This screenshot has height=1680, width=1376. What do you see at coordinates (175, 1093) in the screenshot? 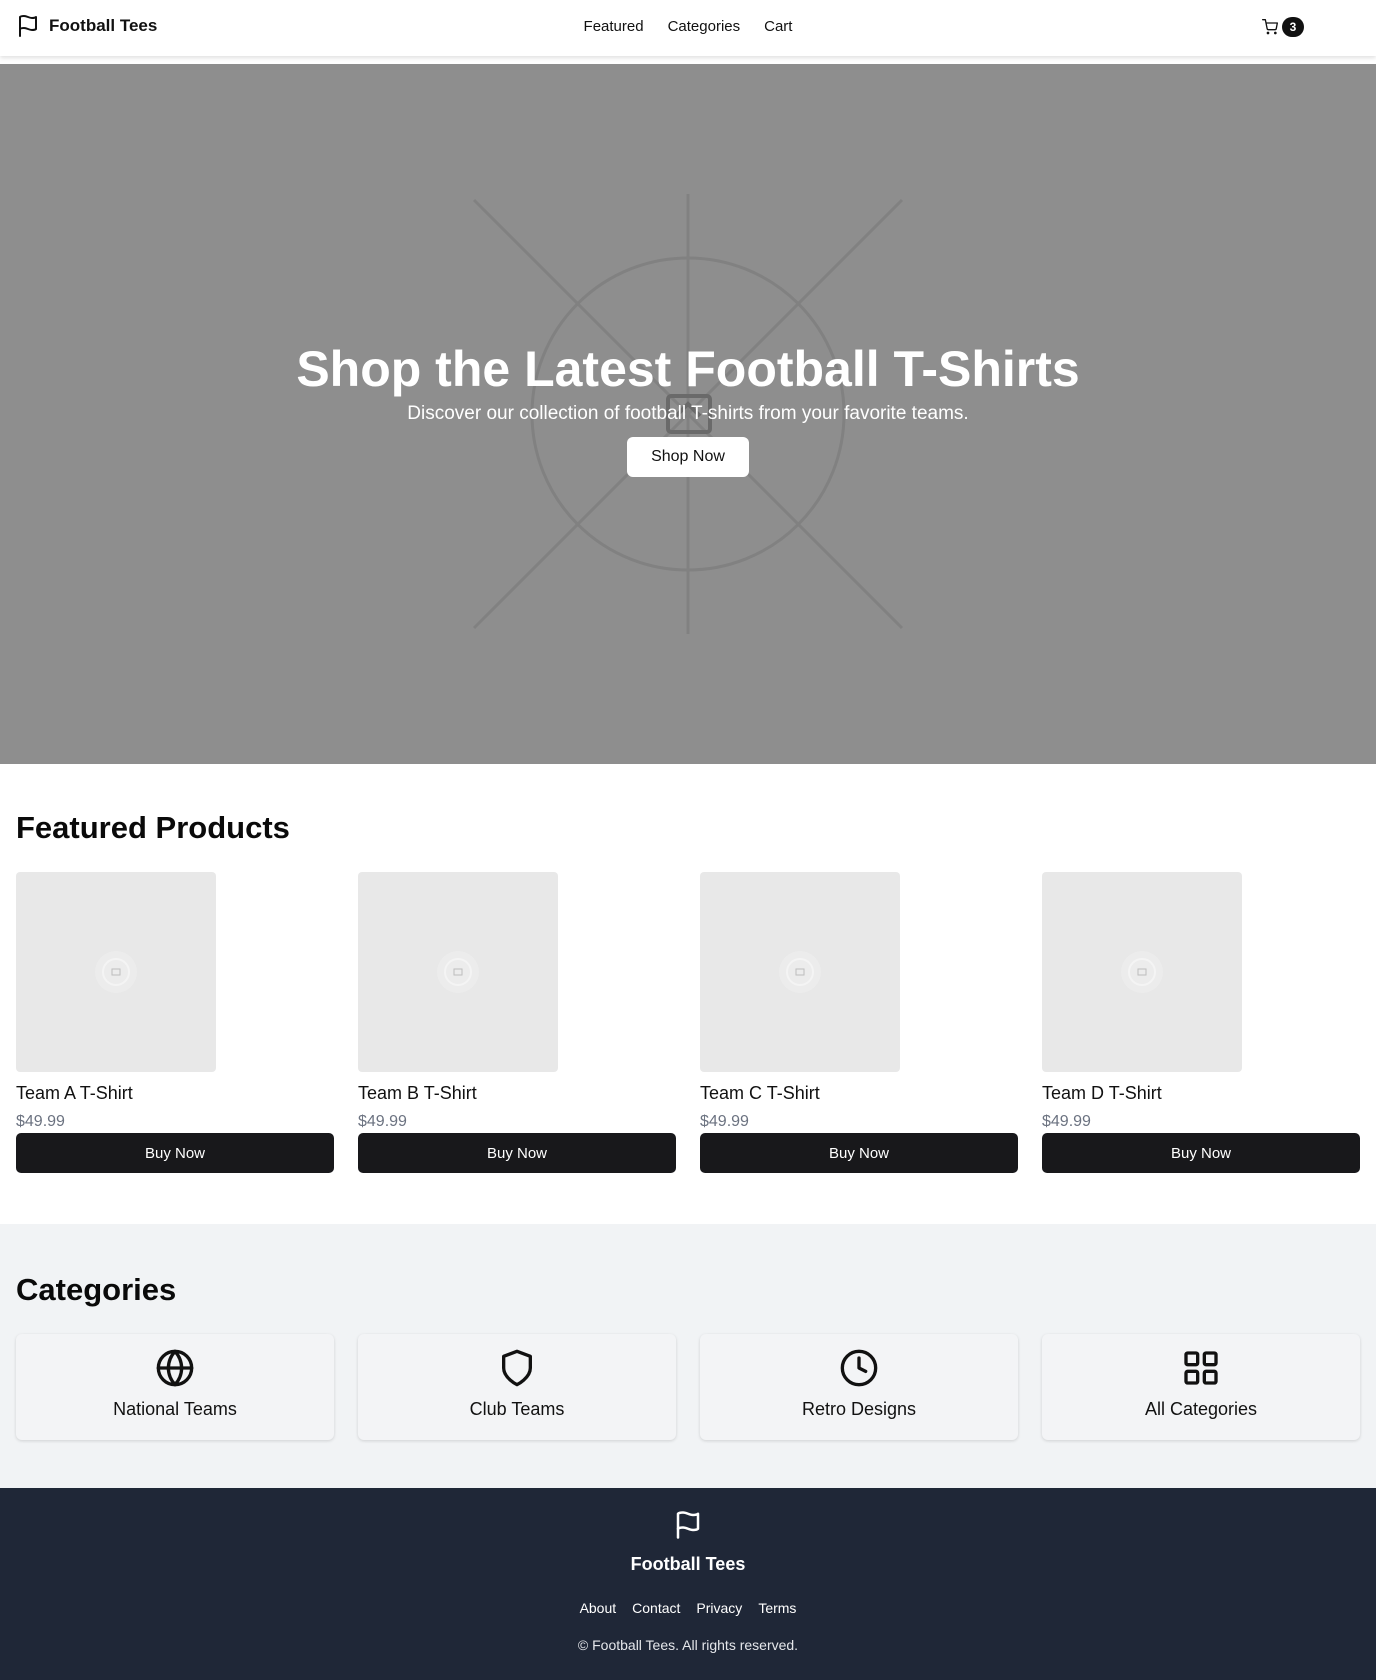
I see `product-name: Team A T-Shirt` at bounding box center [175, 1093].